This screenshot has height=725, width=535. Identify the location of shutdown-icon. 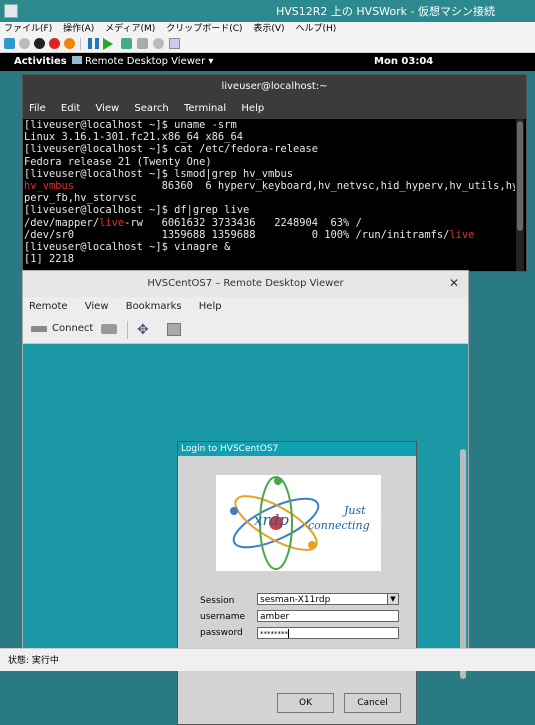
(54, 43).